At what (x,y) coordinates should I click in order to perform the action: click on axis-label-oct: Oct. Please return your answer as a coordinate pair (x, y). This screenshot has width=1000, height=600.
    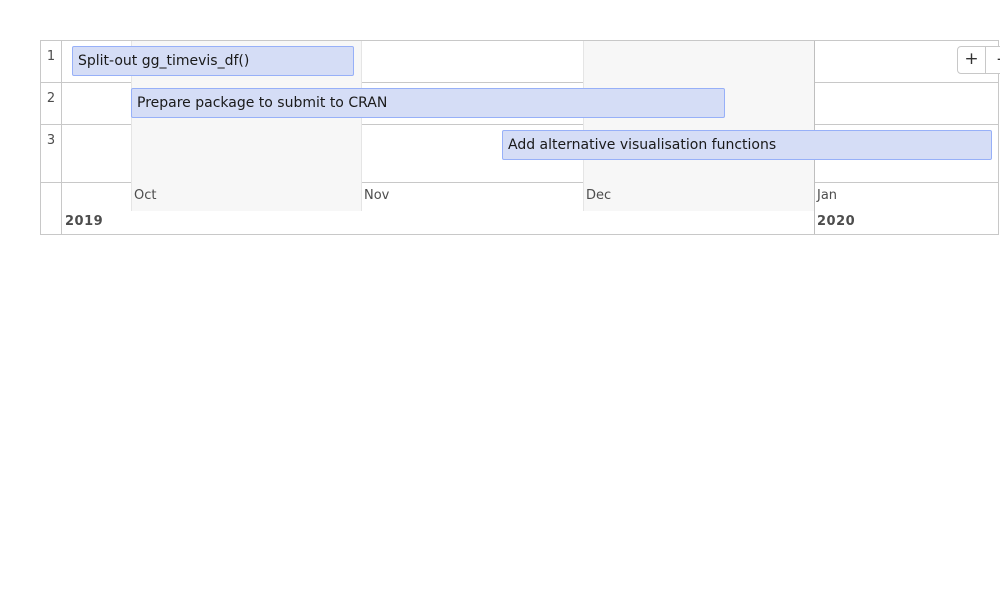
    Looking at the image, I should click on (145, 195).